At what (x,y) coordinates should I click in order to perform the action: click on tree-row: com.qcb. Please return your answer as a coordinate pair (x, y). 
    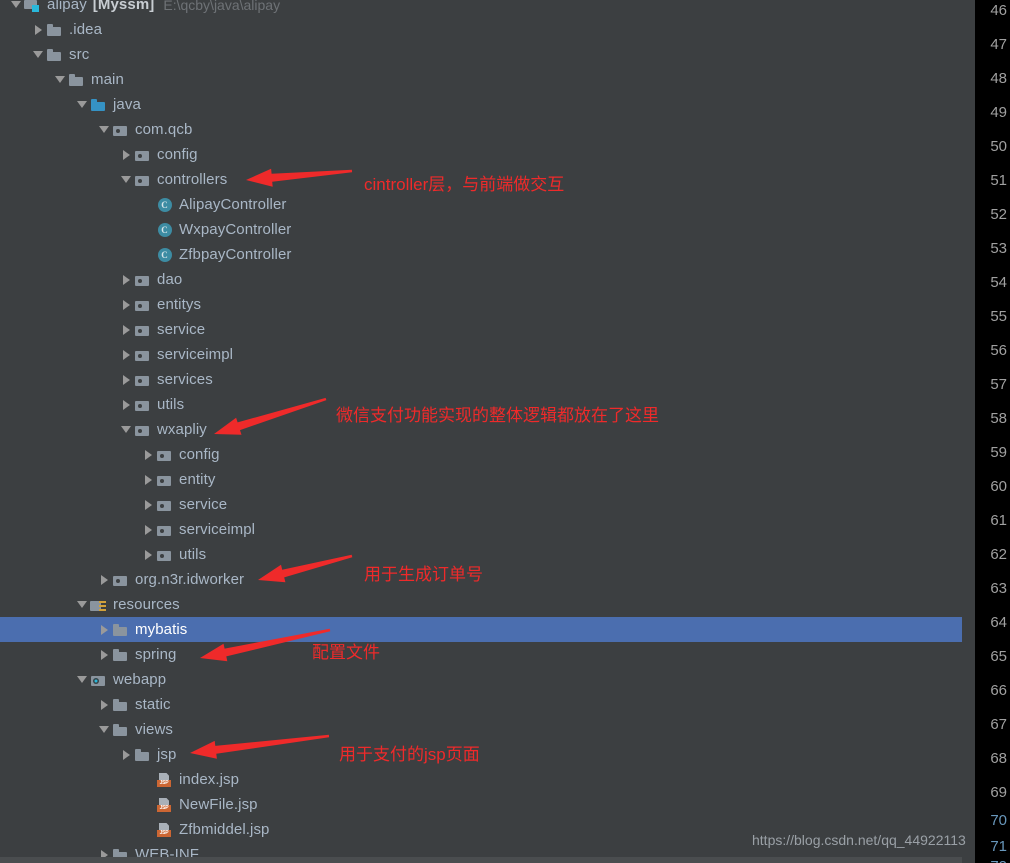
    Looking at the image, I should click on (481, 129).